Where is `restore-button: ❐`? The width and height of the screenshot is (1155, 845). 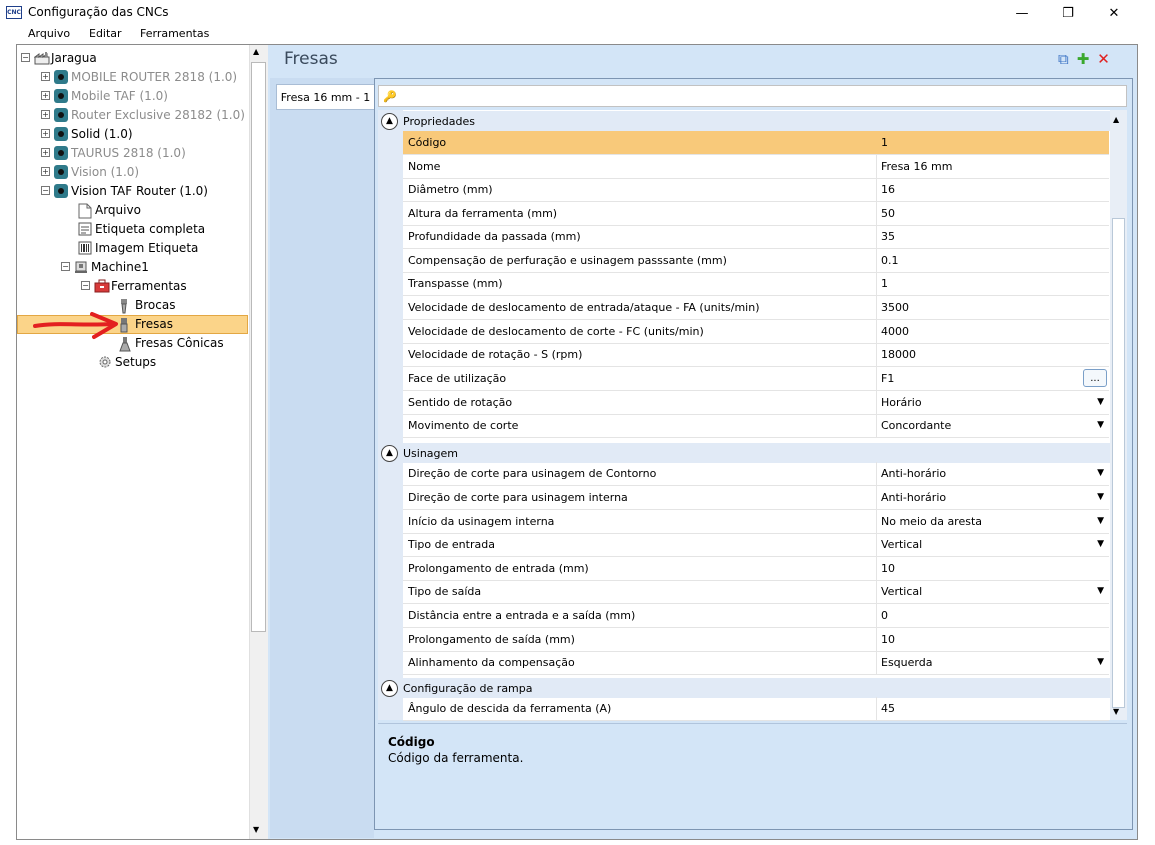 restore-button: ❐ is located at coordinates (1068, 13).